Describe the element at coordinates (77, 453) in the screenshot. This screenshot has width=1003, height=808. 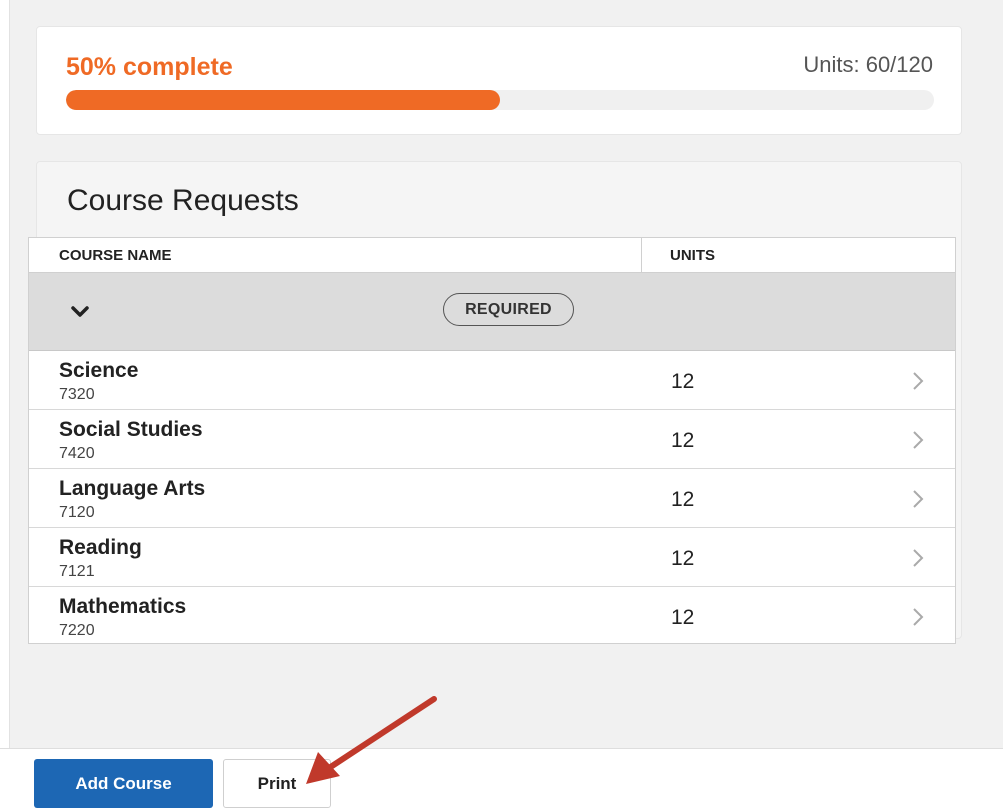
I see `course-code: 7420` at that location.